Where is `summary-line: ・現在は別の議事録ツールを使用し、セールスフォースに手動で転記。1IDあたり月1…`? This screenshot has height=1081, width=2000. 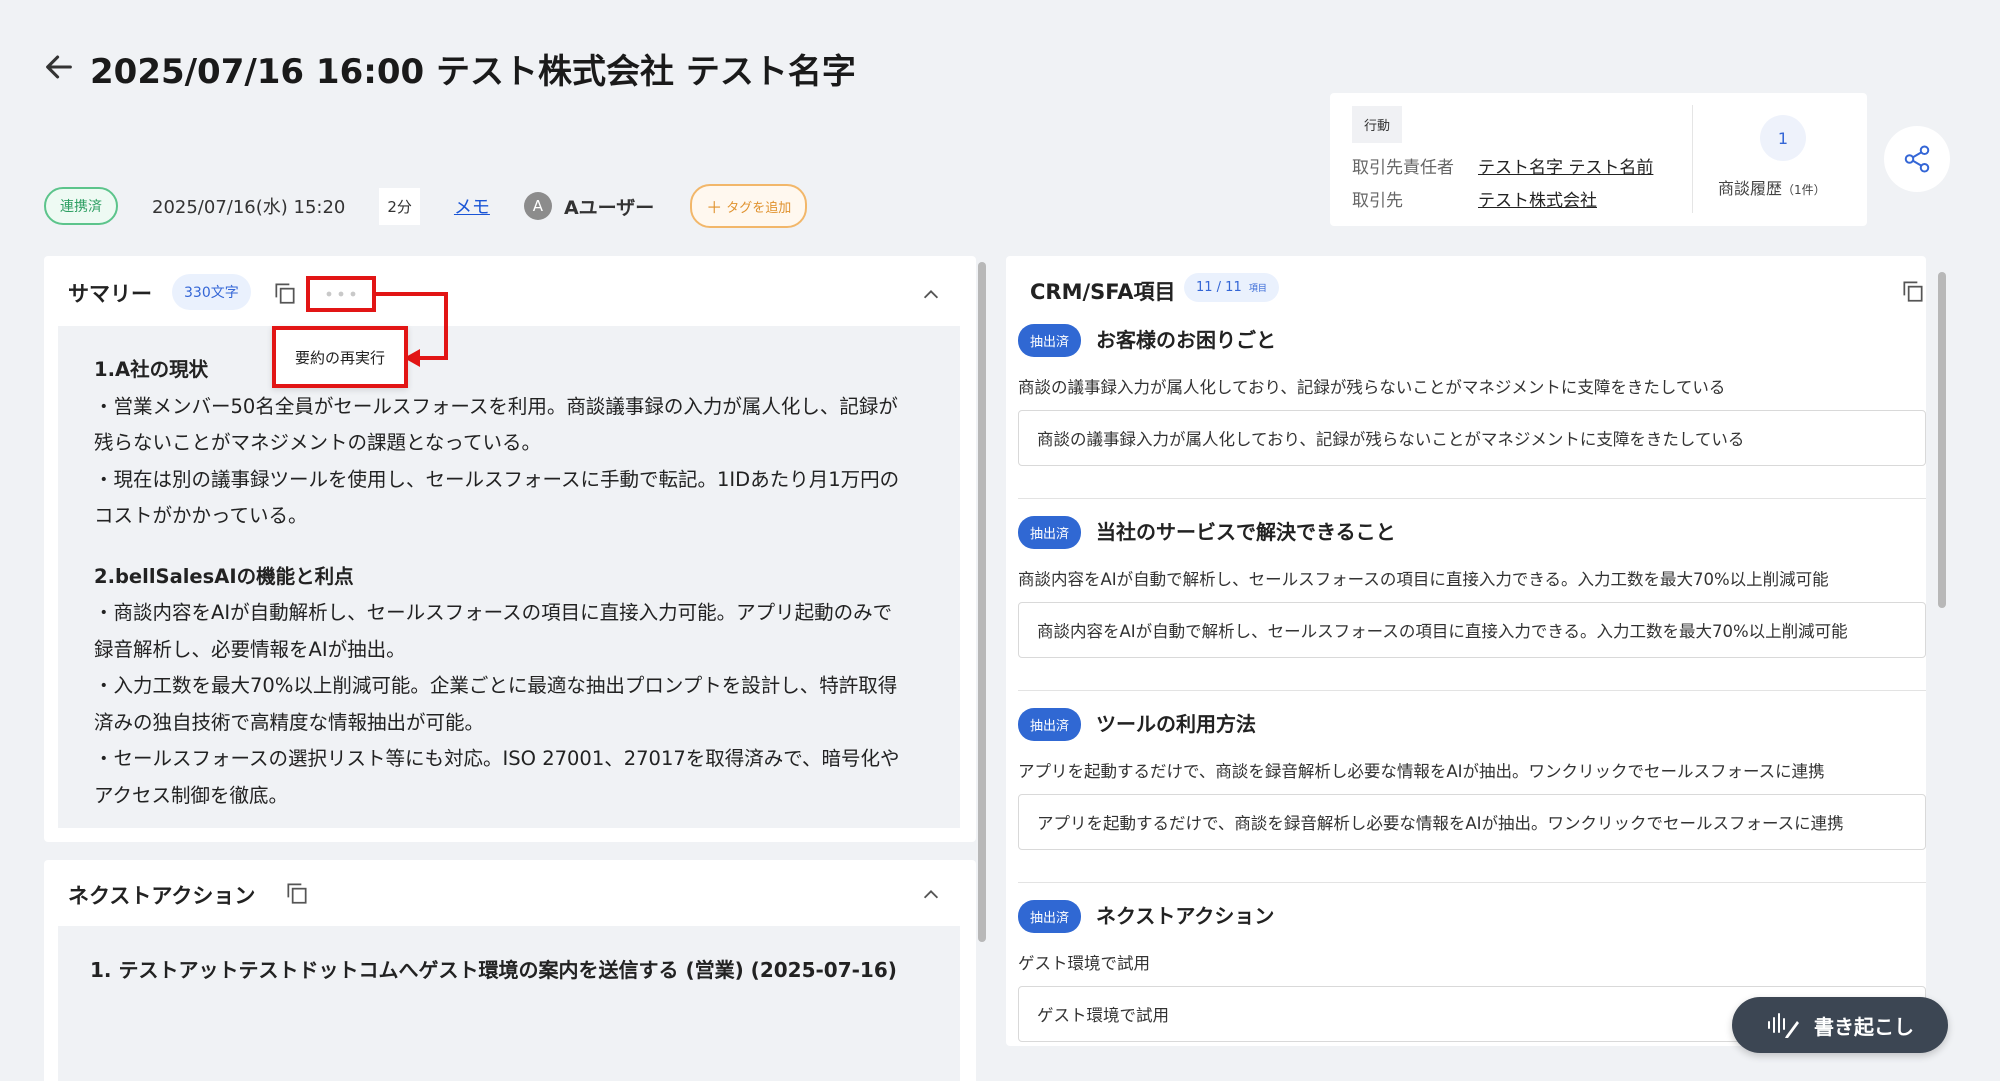 summary-line: ・現在は別の議事録ツールを使用し、セールスフォースに手動で転記。1IDあたり月1… is located at coordinates (497, 479).